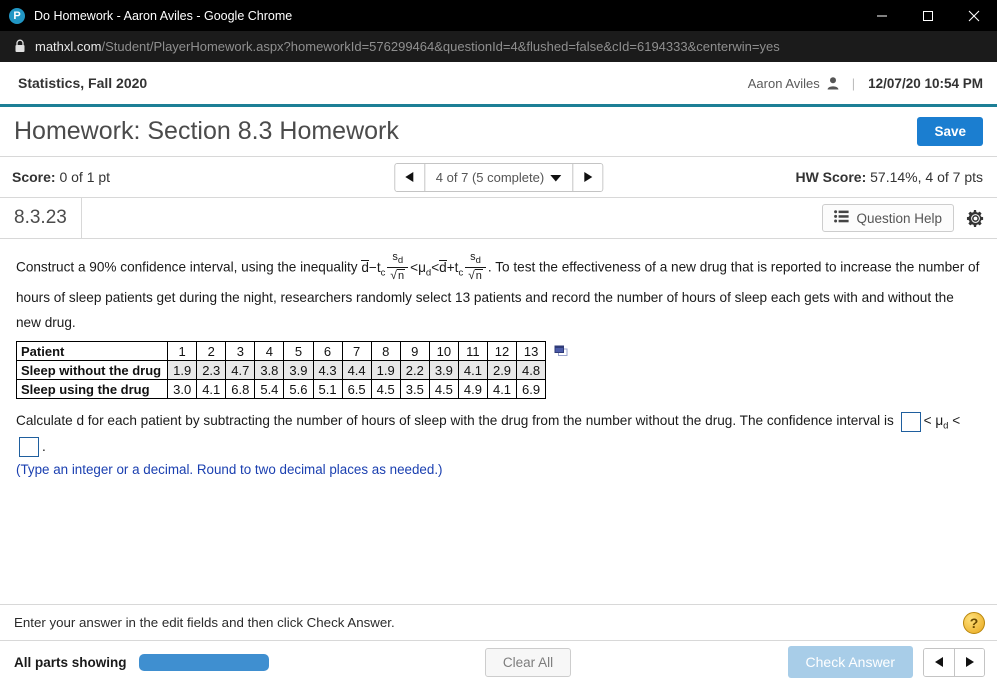 The width and height of the screenshot is (997, 683). Describe the element at coordinates (385, 389) in the screenshot. I see `table-cell: 4.5` at that location.